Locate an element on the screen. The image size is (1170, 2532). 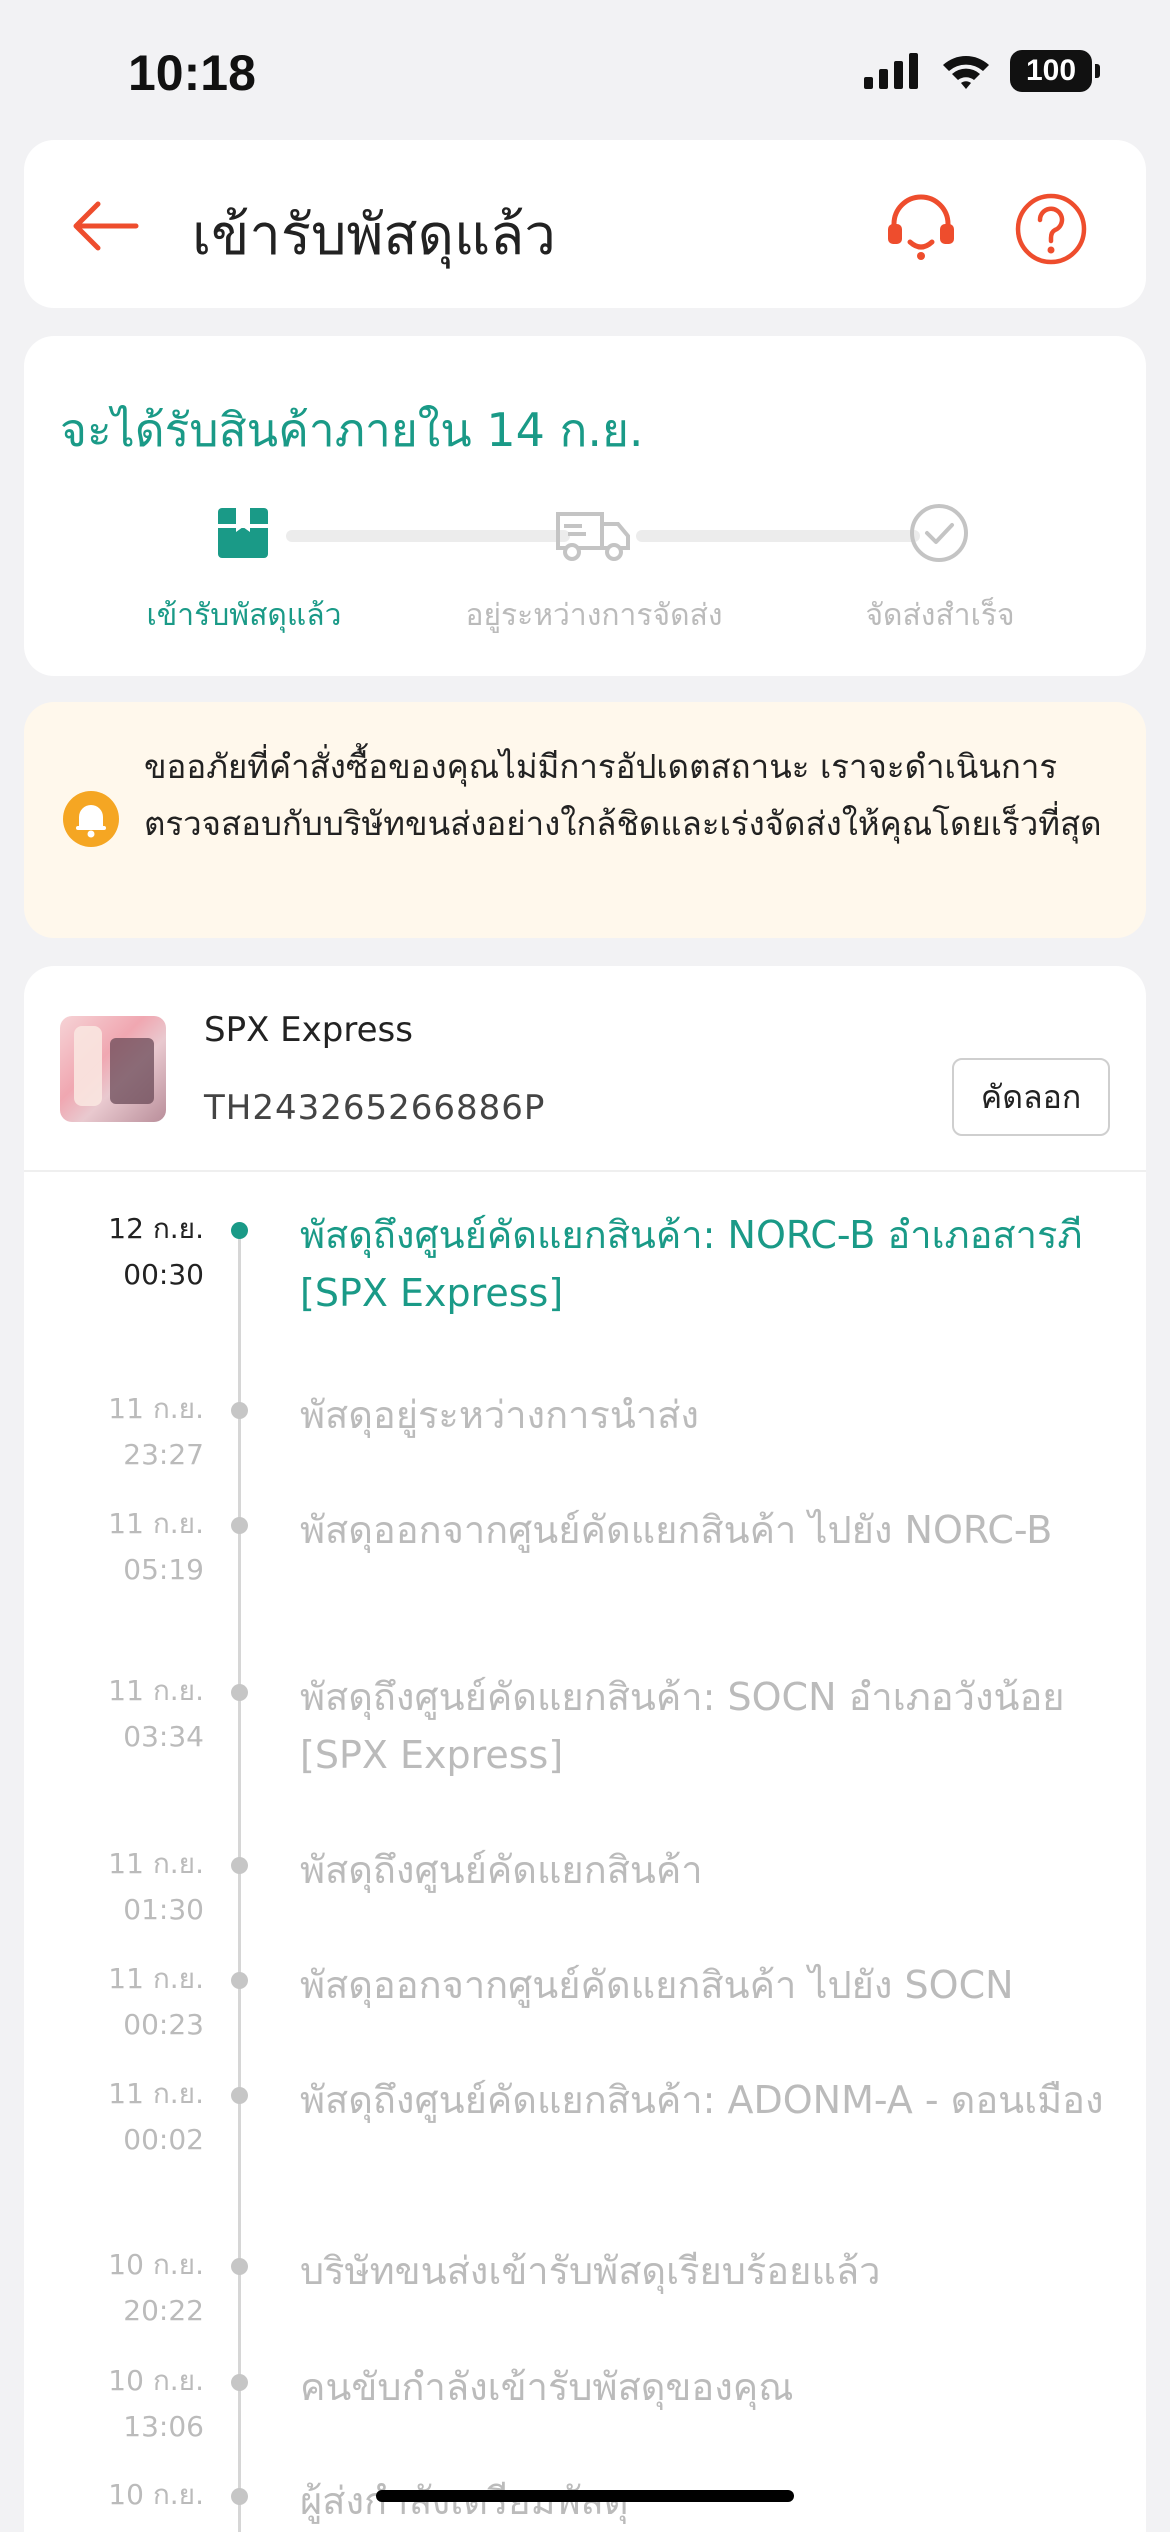
truck-icon is located at coordinates (593, 536).